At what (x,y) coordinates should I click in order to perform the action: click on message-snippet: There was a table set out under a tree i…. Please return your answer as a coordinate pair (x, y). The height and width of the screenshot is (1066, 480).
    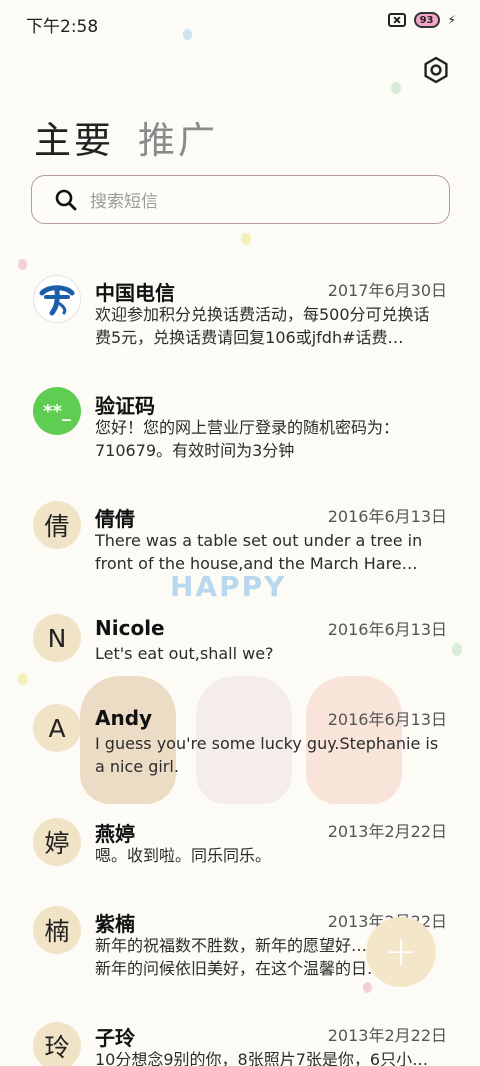
    Looking at the image, I should click on (259, 552).